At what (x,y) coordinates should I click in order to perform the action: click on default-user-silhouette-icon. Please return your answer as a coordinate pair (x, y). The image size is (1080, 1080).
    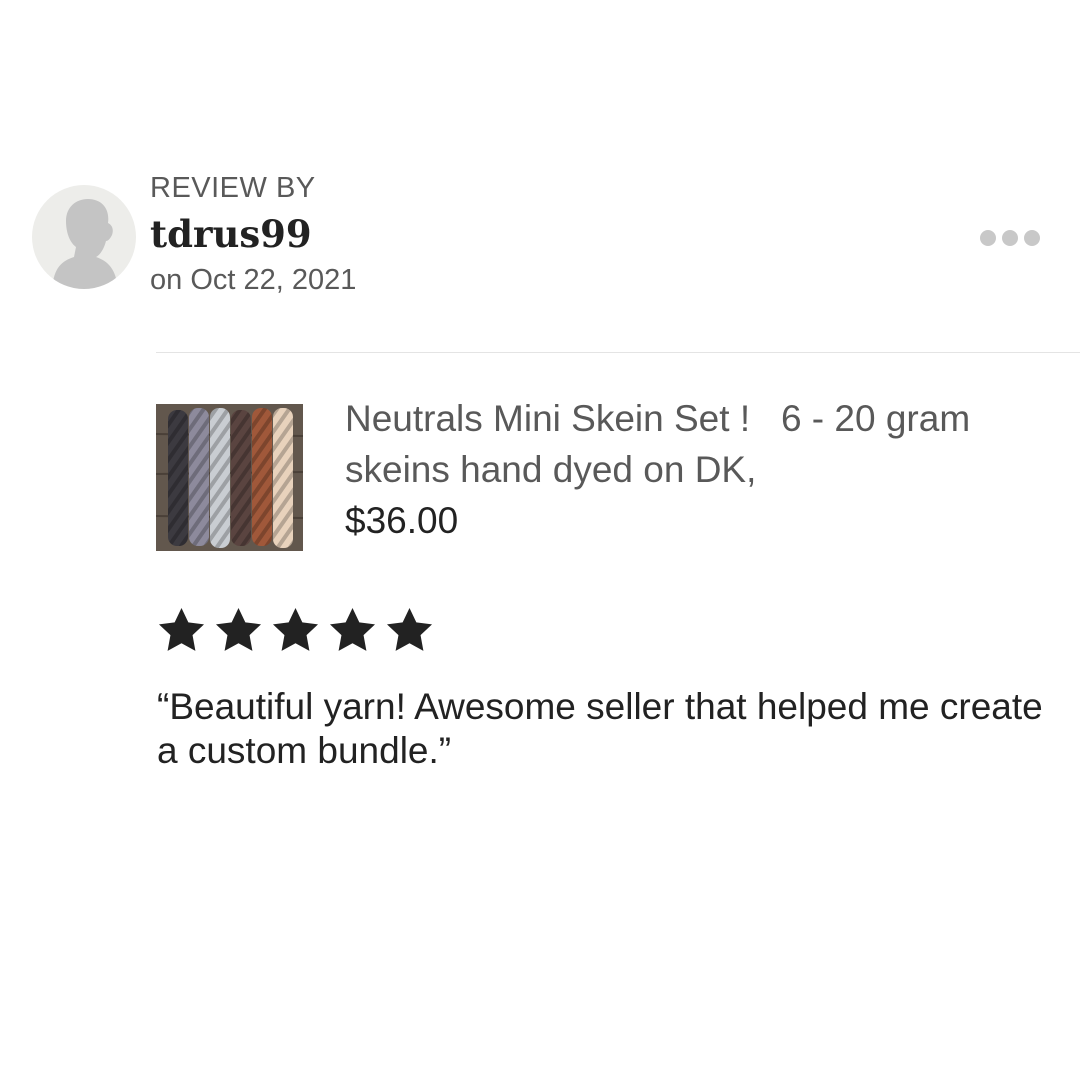
    Looking at the image, I should click on (85, 244).